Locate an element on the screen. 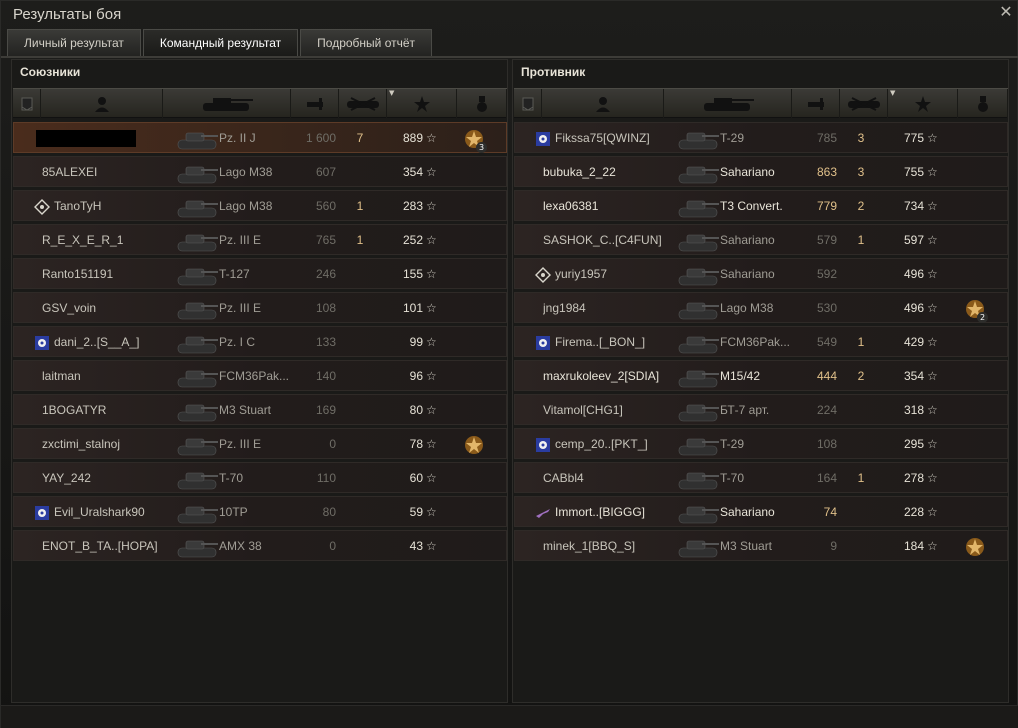 The height and width of the screenshot is (728, 1018). squad-column-icon is located at coordinates (26, 104).